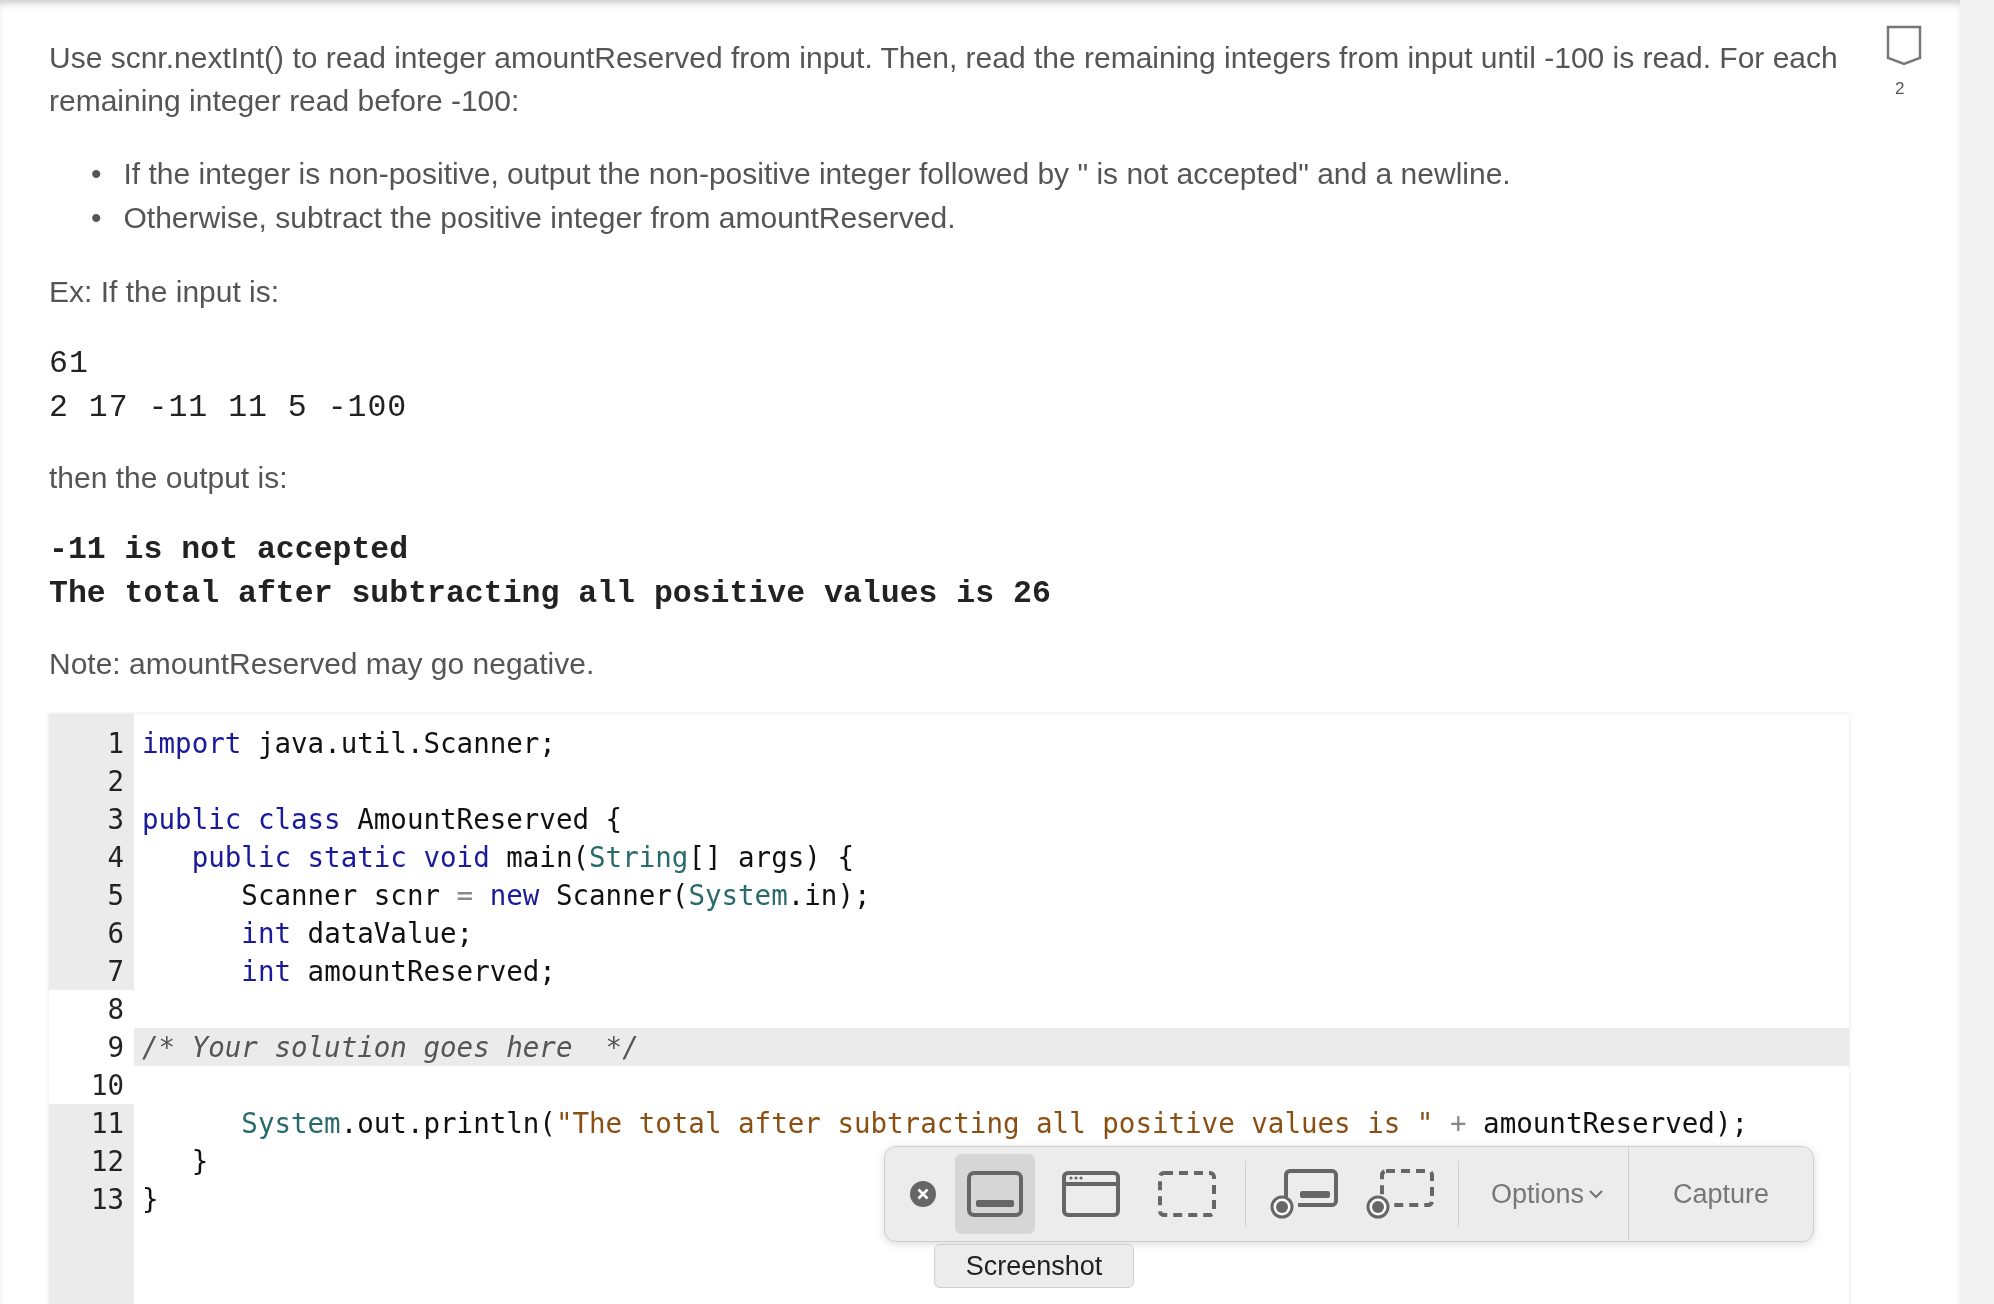 This screenshot has height=1304, width=1994. Describe the element at coordinates (169, 478) in the screenshot. I see `output-label: then the output is:` at that location.